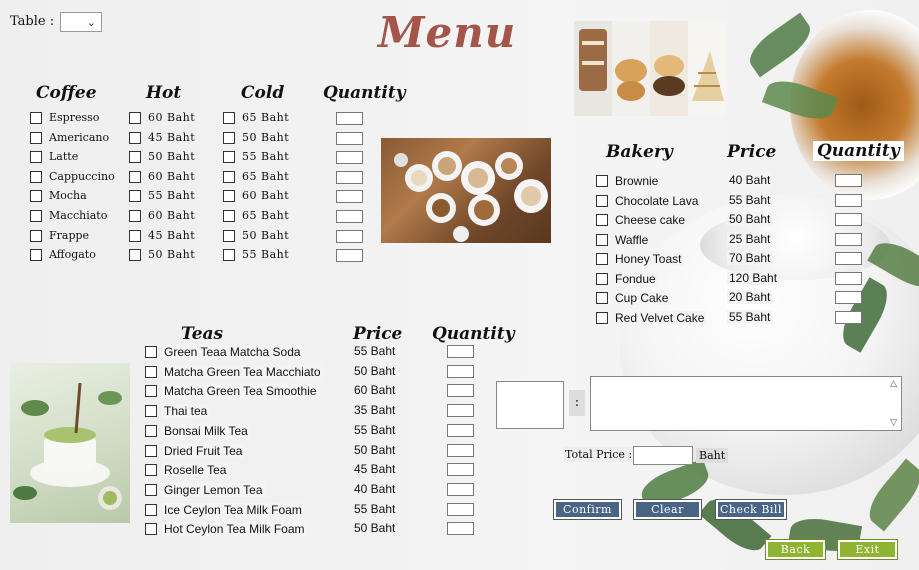  Describe the element at coordinates (530, 405) in the screenshot. I see `table-number-display` at that location.